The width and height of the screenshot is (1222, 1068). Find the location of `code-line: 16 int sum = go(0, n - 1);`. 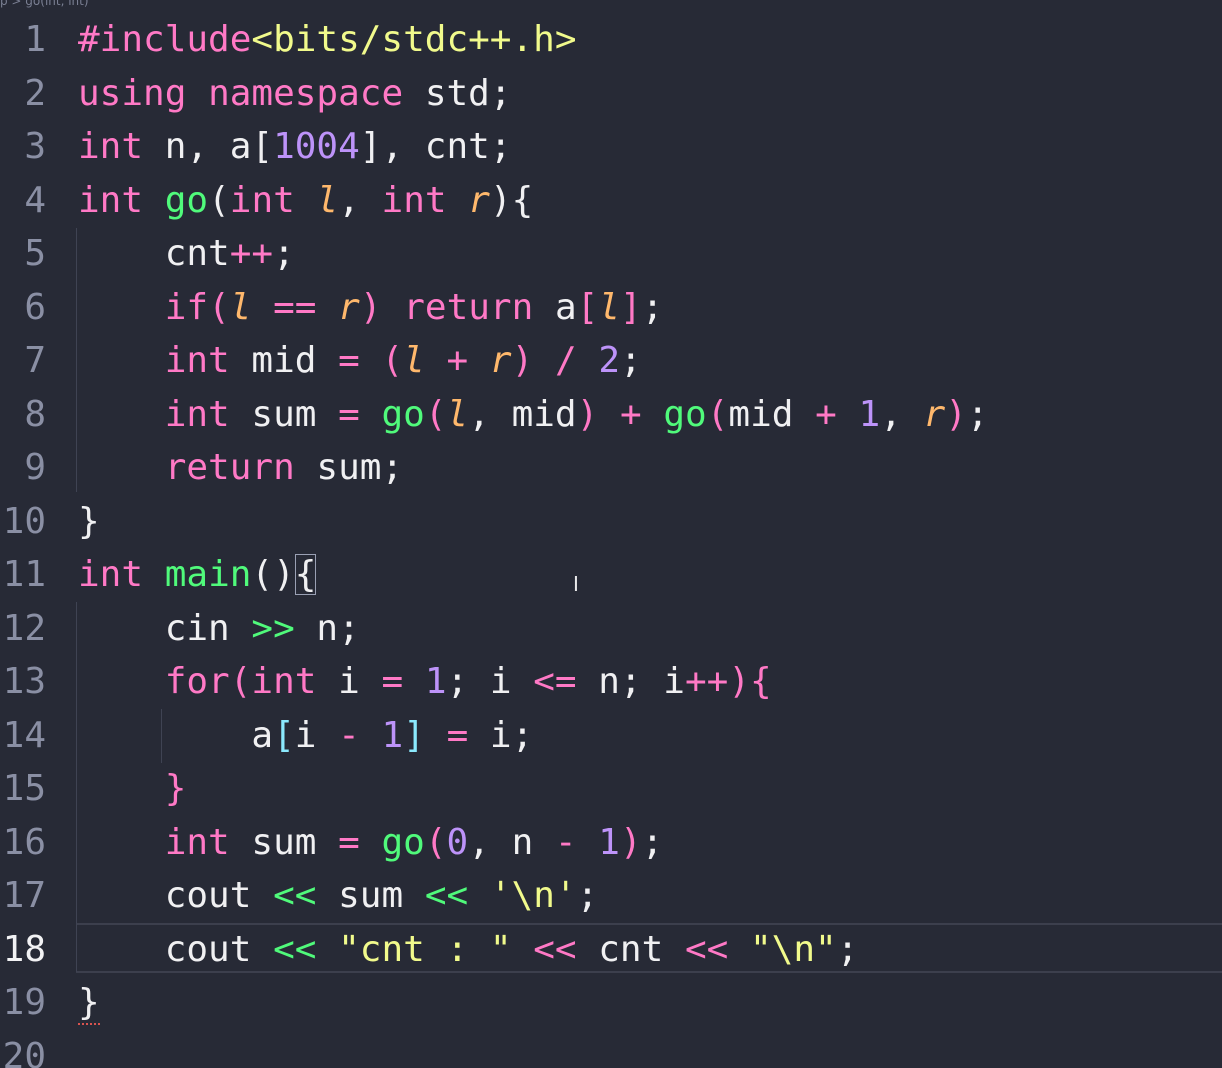

code-line: 16 int sum = go(0, n - 1); is located at coordinates (611, 843).